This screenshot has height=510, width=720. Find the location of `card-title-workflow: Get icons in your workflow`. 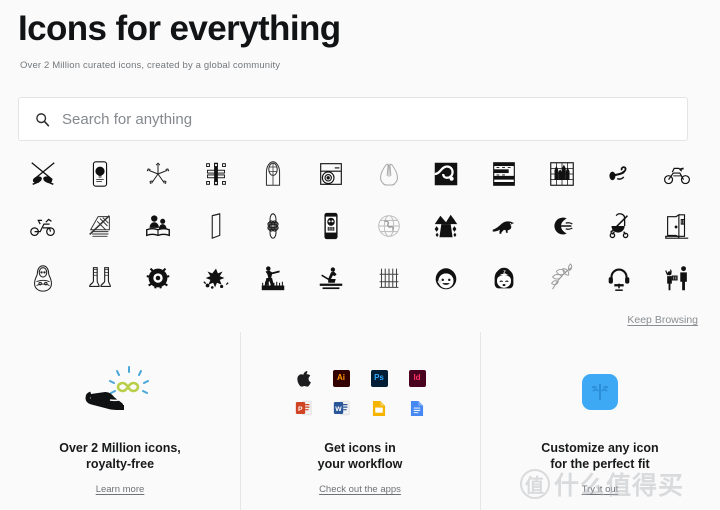

card-title-workflow: Get icons in your workflow is located at coordinates (360, 456).